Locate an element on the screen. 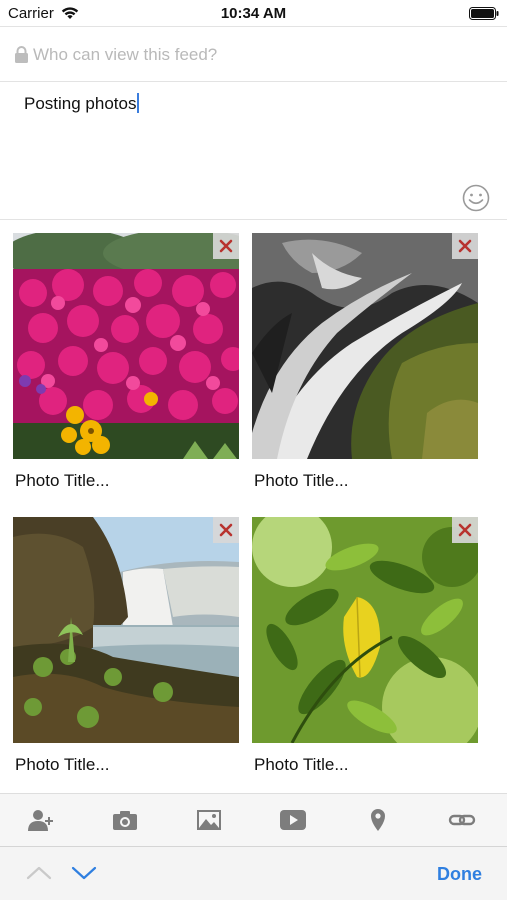 The height and width of the screenshot is (900, 507). camera-icon is located at coordinates (125, 820).